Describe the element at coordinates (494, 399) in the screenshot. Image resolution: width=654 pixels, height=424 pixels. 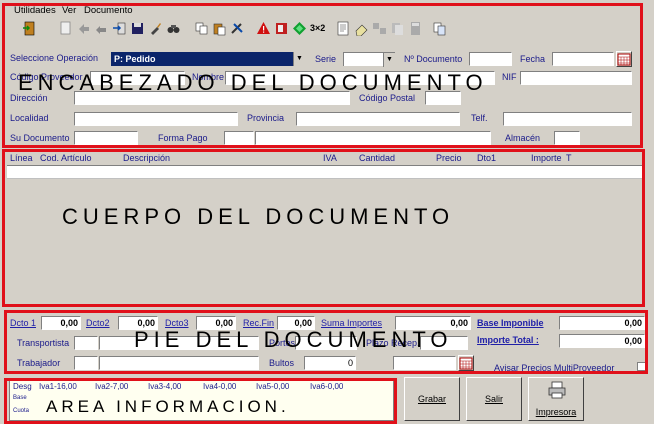
I see `salir-button: Salir` at that location.